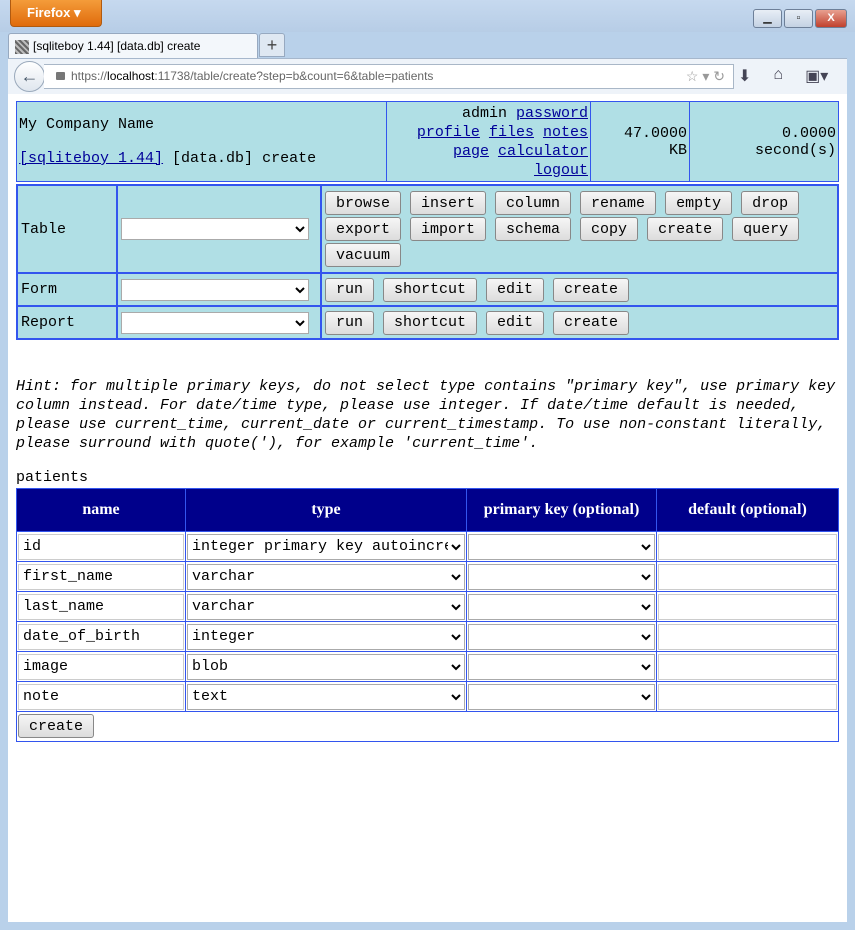 The image size is (855, 930). What do you see at coordinates (215, 229) in the screenshot?
I see `table-select` at bounding box center [215, 229].